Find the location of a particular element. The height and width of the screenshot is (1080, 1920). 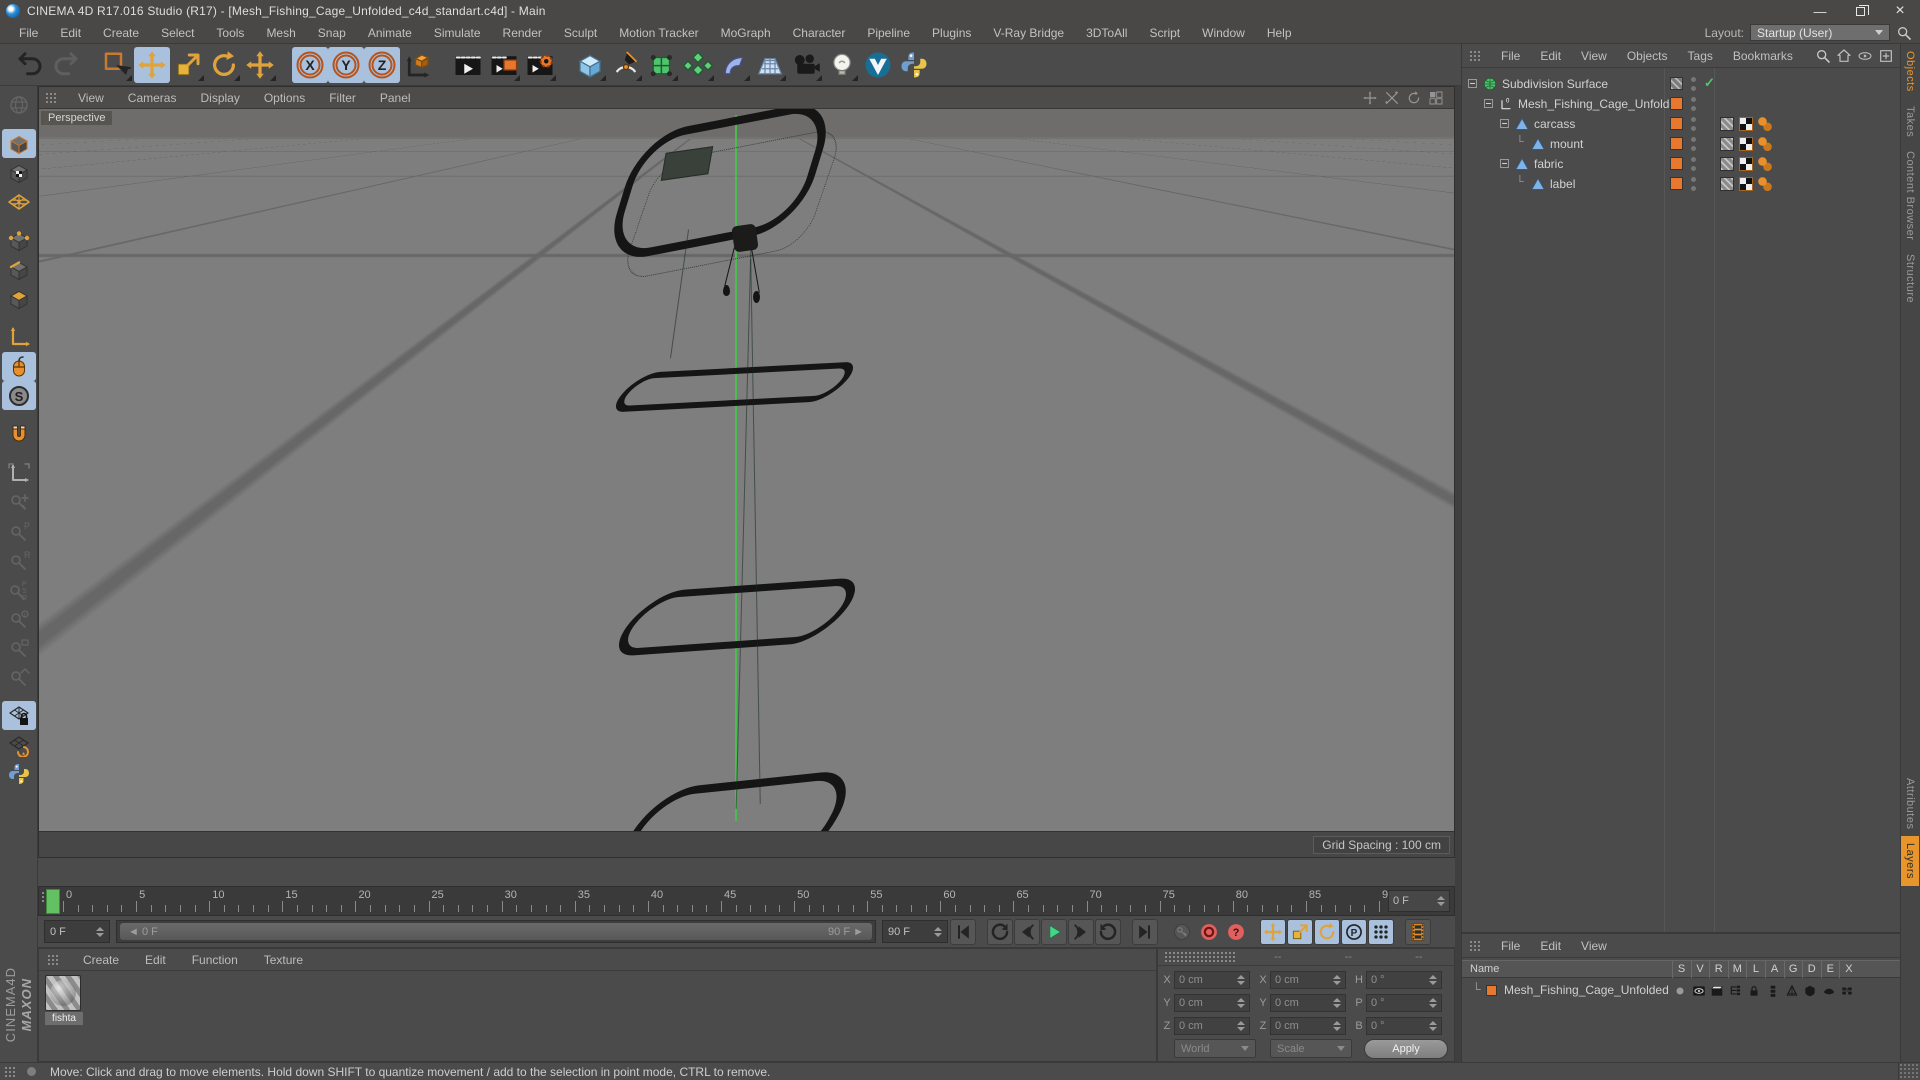

object-tree-row: 0 Mesh_Fishing_Cage_Unfolded is located at coordinates (1681, 104).